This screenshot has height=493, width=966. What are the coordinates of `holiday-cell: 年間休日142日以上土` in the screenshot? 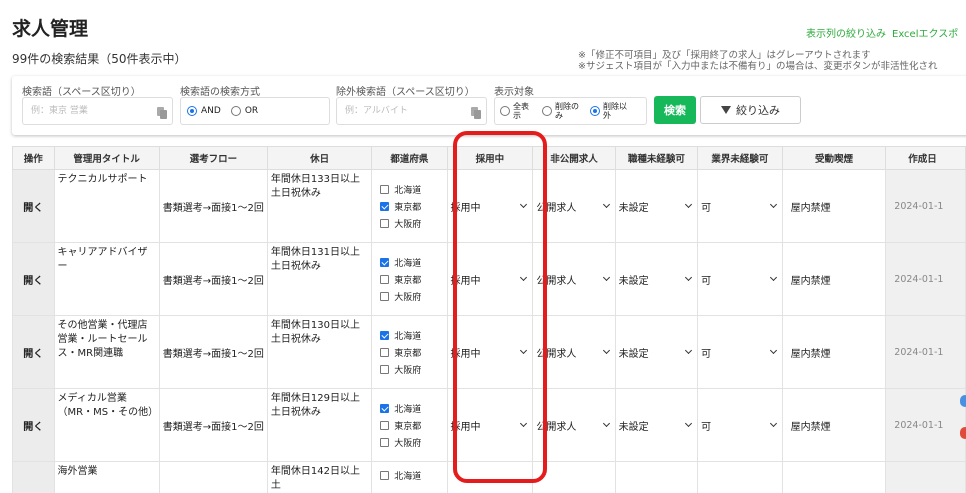 It's located at (319, 477).